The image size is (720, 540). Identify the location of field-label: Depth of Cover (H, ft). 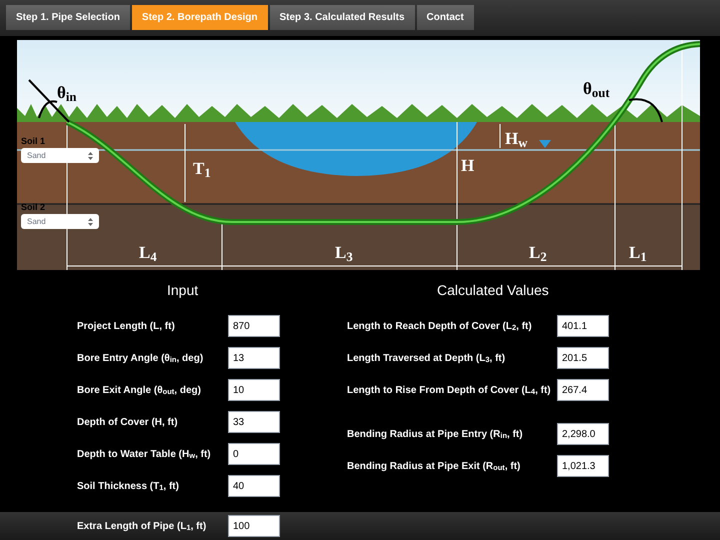
(128, 423).